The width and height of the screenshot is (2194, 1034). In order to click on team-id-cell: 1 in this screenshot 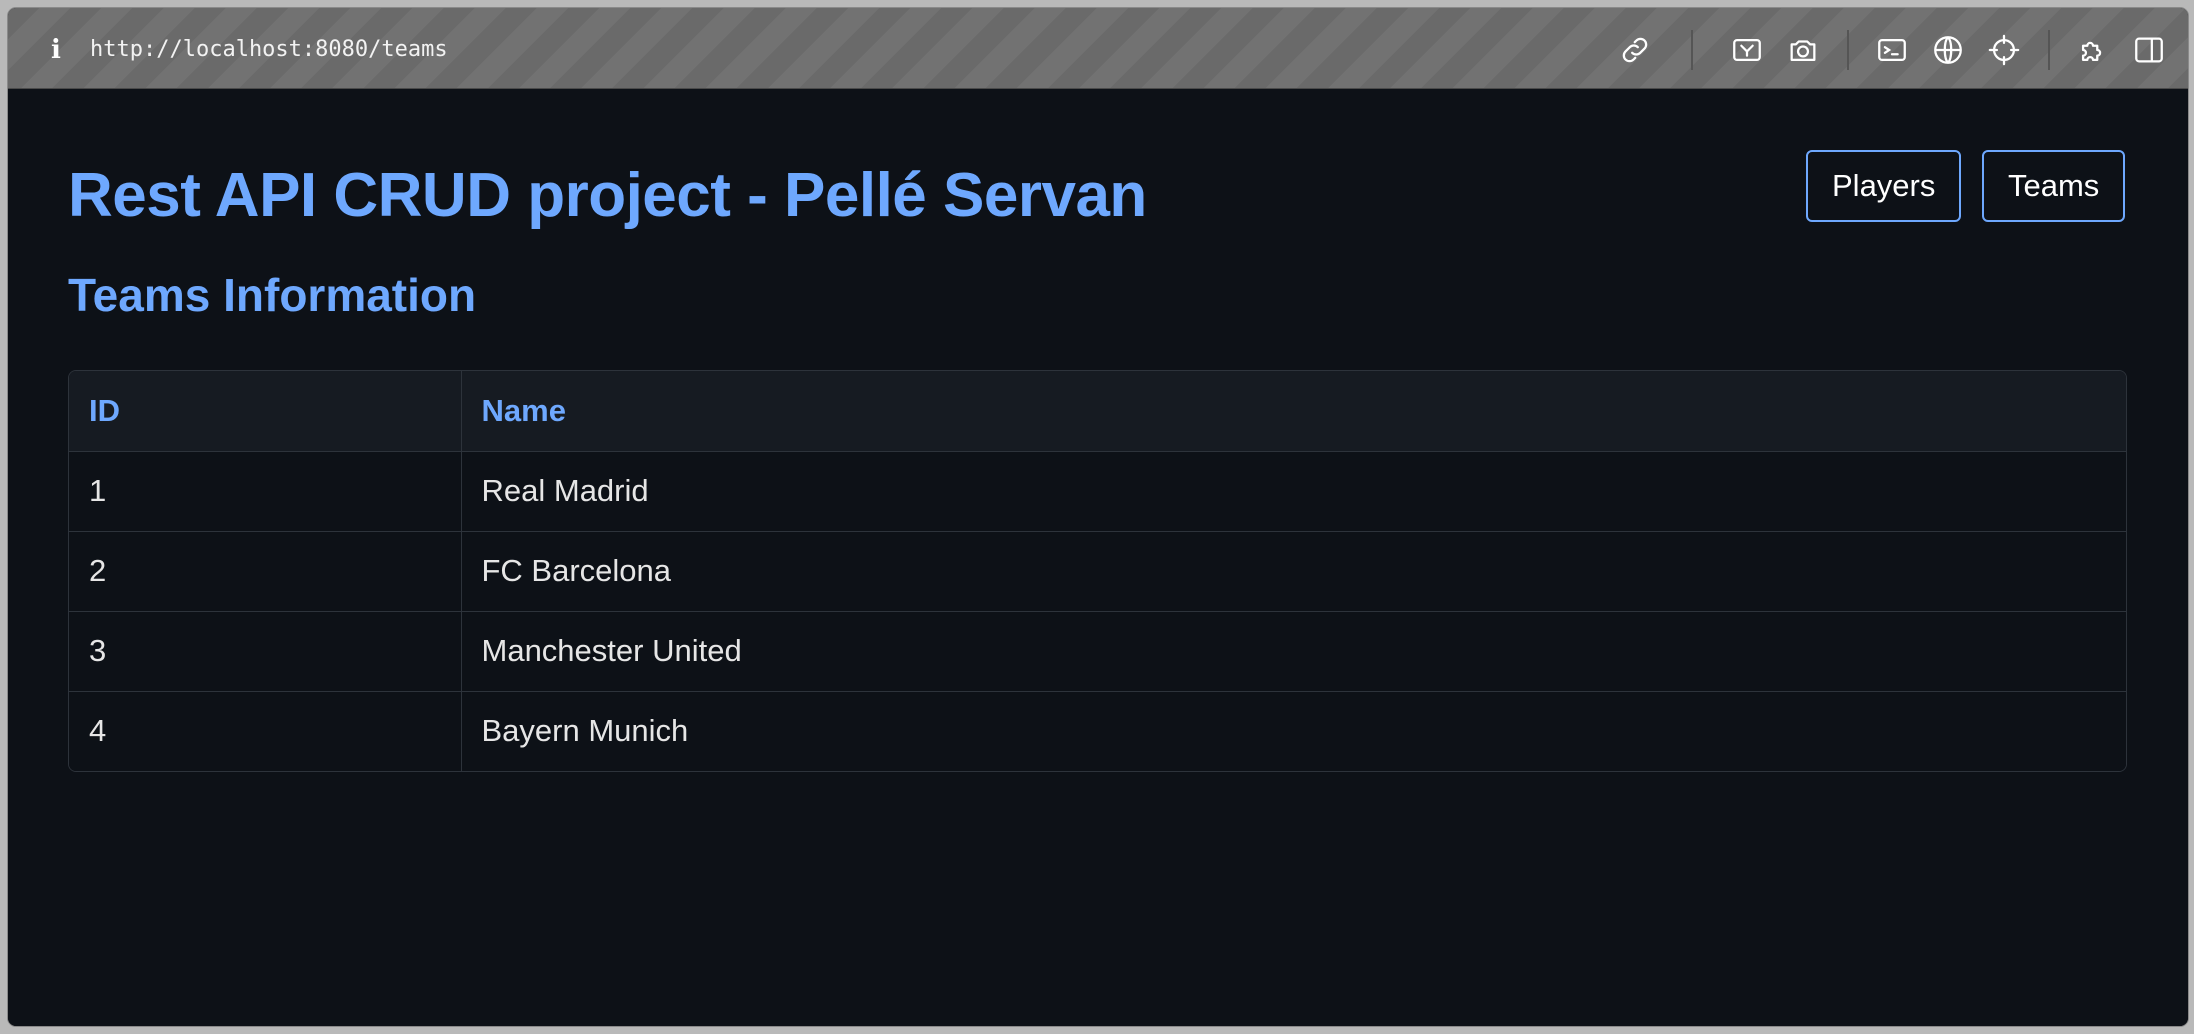, I will do `click(265, 490)`.